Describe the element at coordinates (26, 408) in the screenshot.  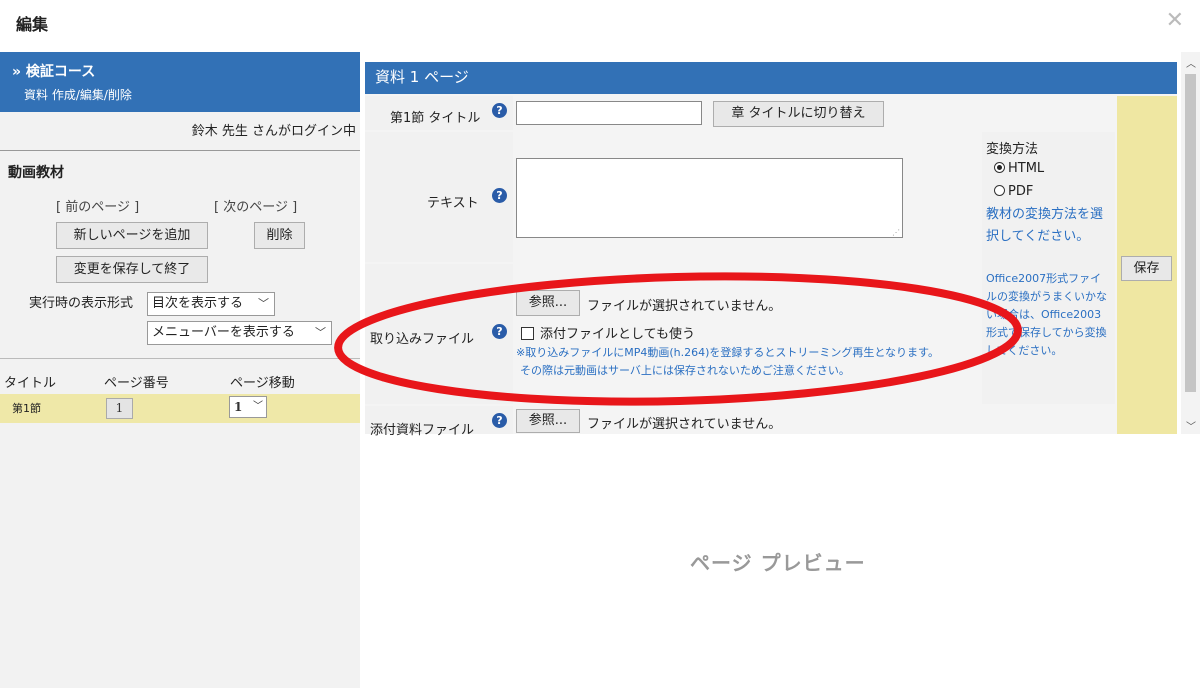
I see `row-title: 第1節` at that location.